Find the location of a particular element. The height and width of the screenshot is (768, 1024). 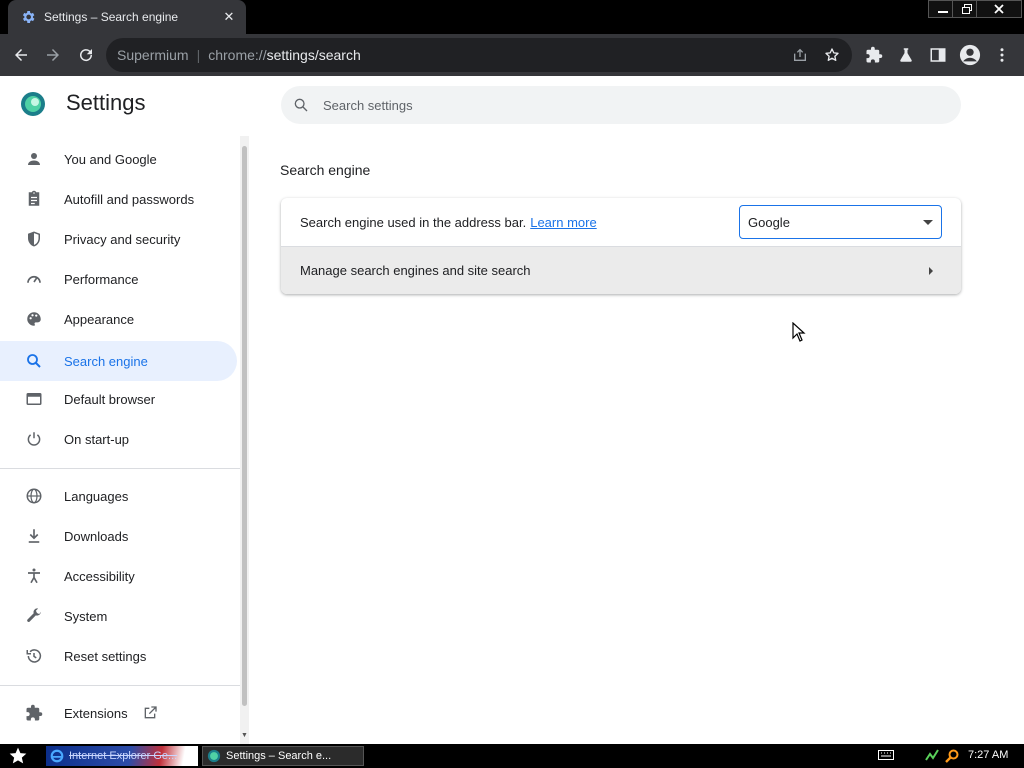

search-engine-dropdown: Google is located at coordinates (840, 222).